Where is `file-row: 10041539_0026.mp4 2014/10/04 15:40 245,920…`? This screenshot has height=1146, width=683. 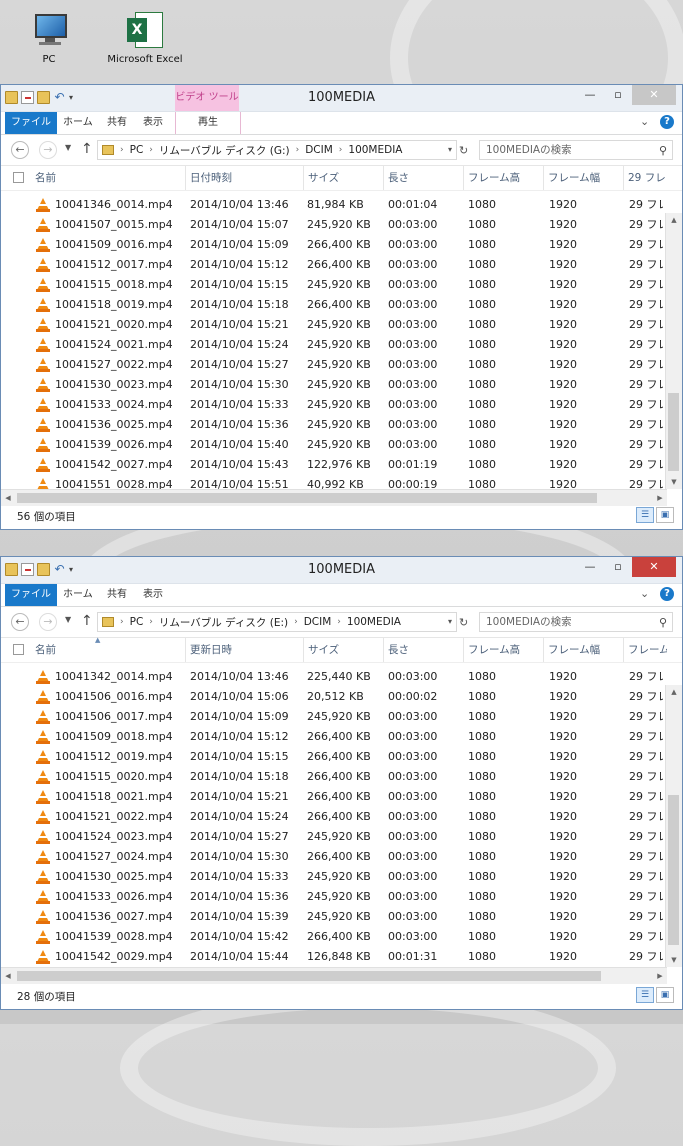
file-row: 10041539_0026.mp4 2014/10/04 15:40 245,920… is located at coordinates (332, 445).